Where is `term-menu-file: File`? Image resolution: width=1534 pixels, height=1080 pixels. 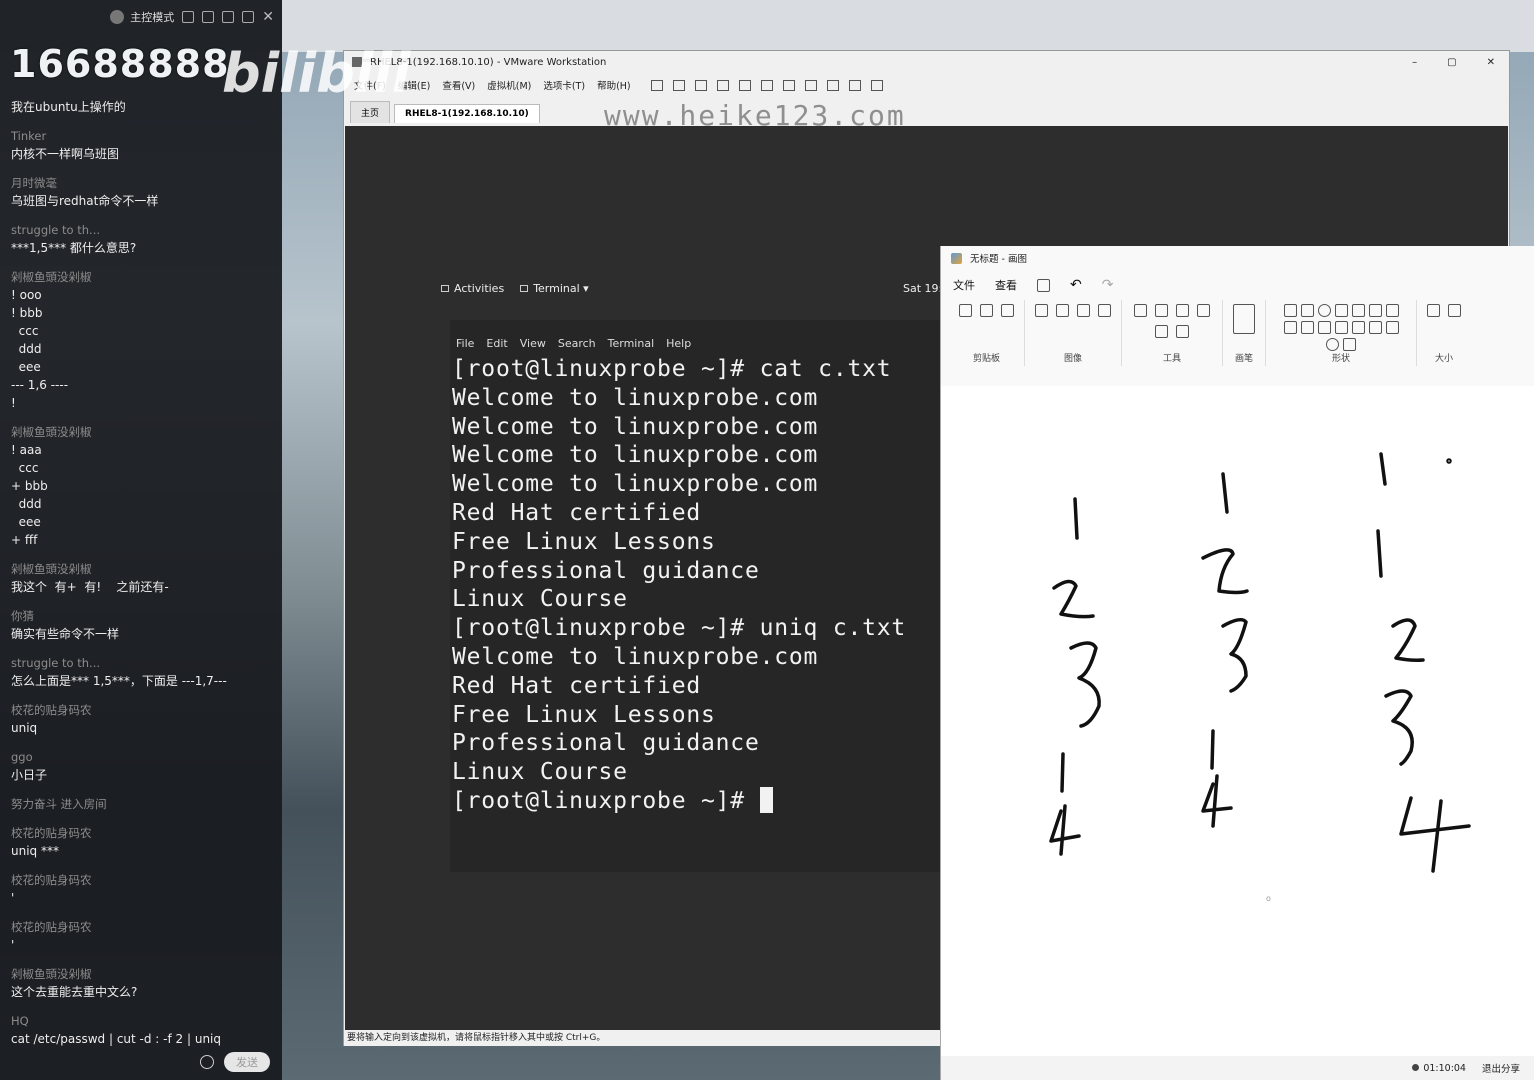 term-menu-file: File is located at coordinates (465, 343).